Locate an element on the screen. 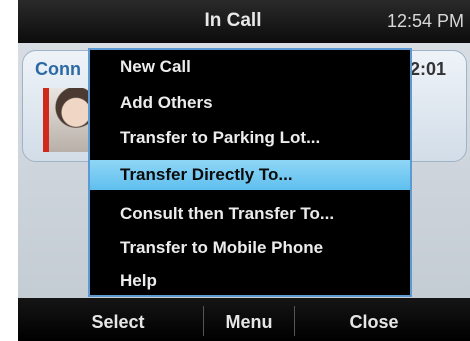  softkey-bar: Select Menu Close is located at coordinates (244, 319).